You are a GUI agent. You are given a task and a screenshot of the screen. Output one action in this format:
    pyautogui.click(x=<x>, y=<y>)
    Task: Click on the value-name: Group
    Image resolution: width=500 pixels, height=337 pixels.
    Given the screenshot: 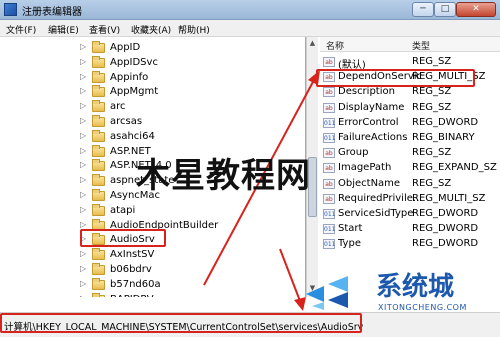 What is the action you would take?
    pyautogui.click(x=353, y=153)
    